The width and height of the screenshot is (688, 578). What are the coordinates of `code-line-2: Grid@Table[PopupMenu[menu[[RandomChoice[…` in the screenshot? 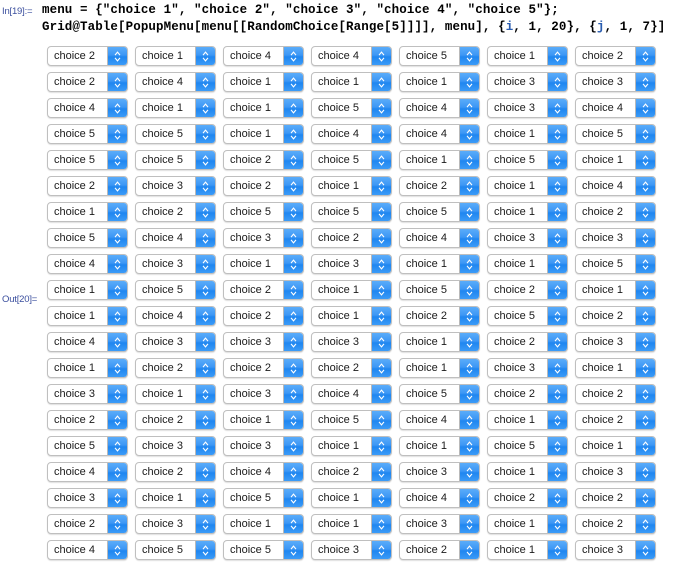 It's located at (353, 27).